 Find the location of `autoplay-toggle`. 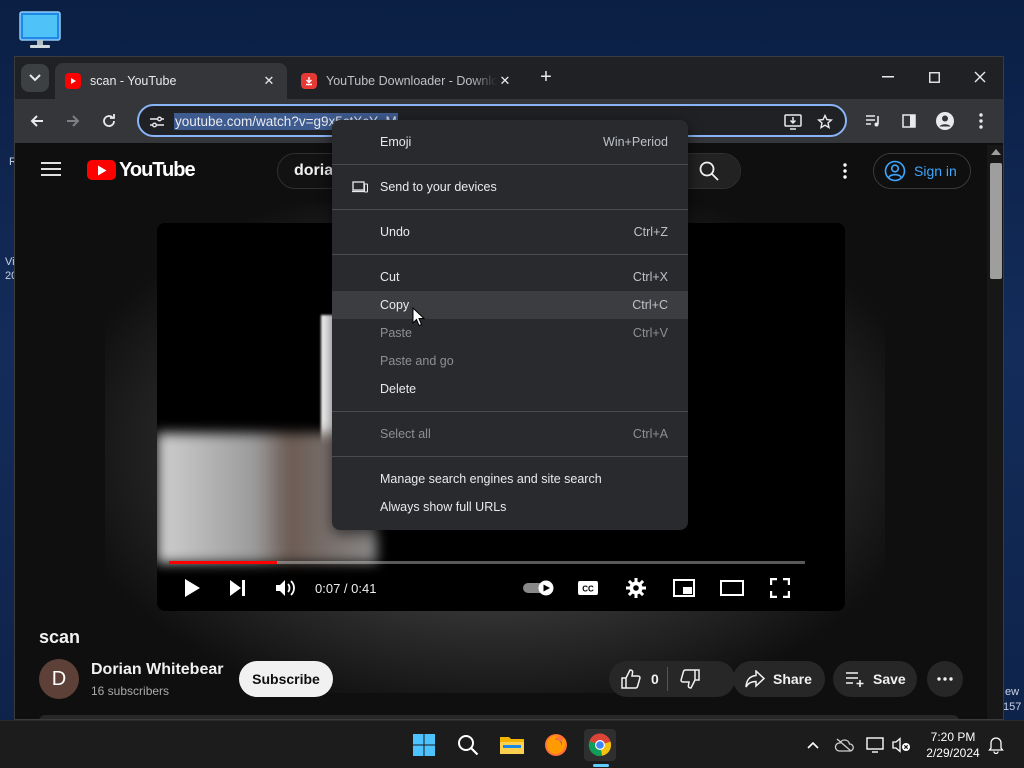

autoplay-toggle is located at coordinates (539, 588).